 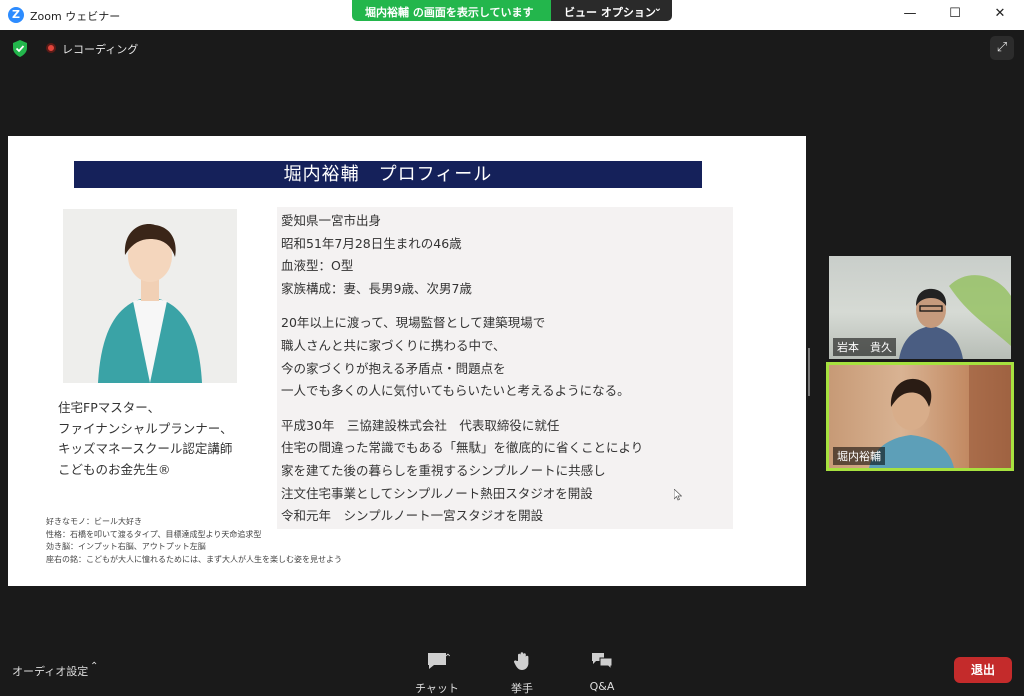 I want to click on raise-hand-icon, so click(x=521, y=661).